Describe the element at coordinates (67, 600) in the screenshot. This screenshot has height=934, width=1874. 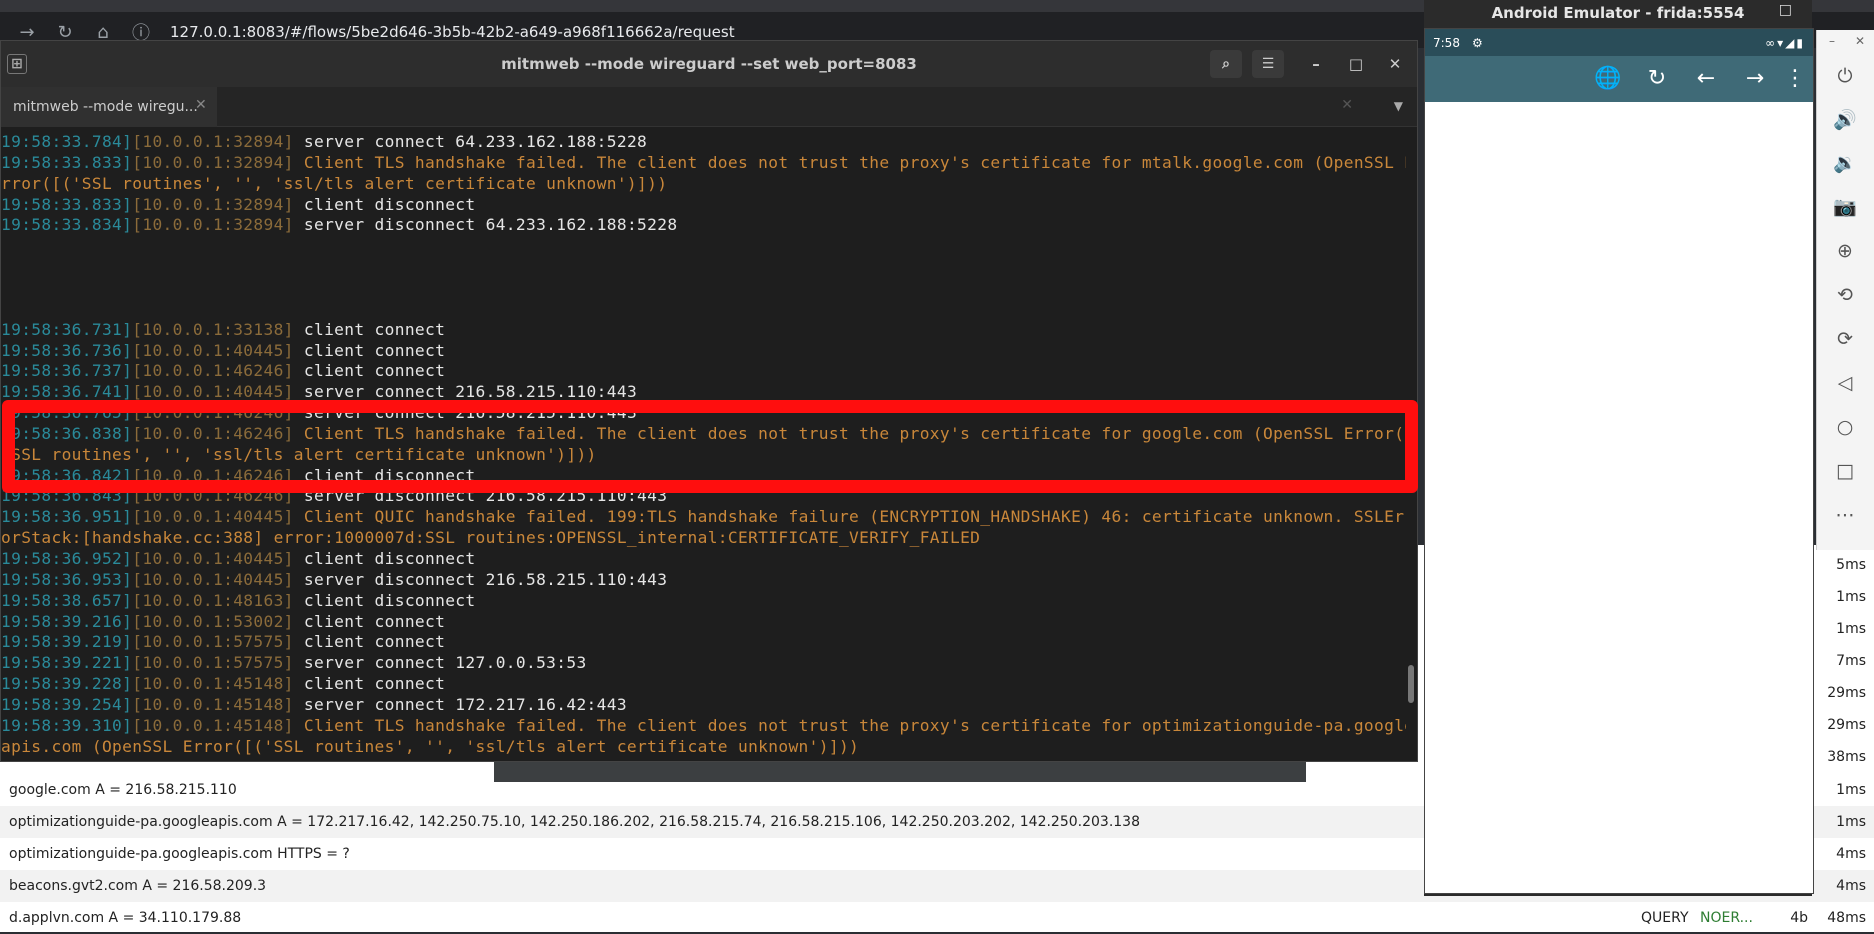
I see `log-timestamp: 19:58:38.657]` at that location.